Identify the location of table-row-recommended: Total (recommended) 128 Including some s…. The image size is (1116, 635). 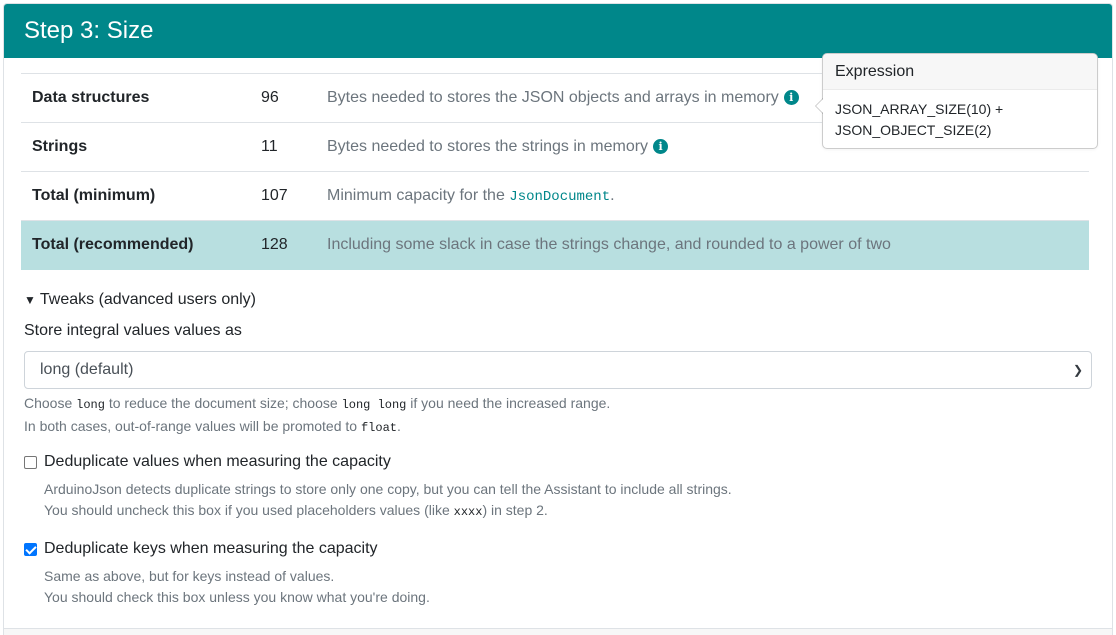
(555, 245).